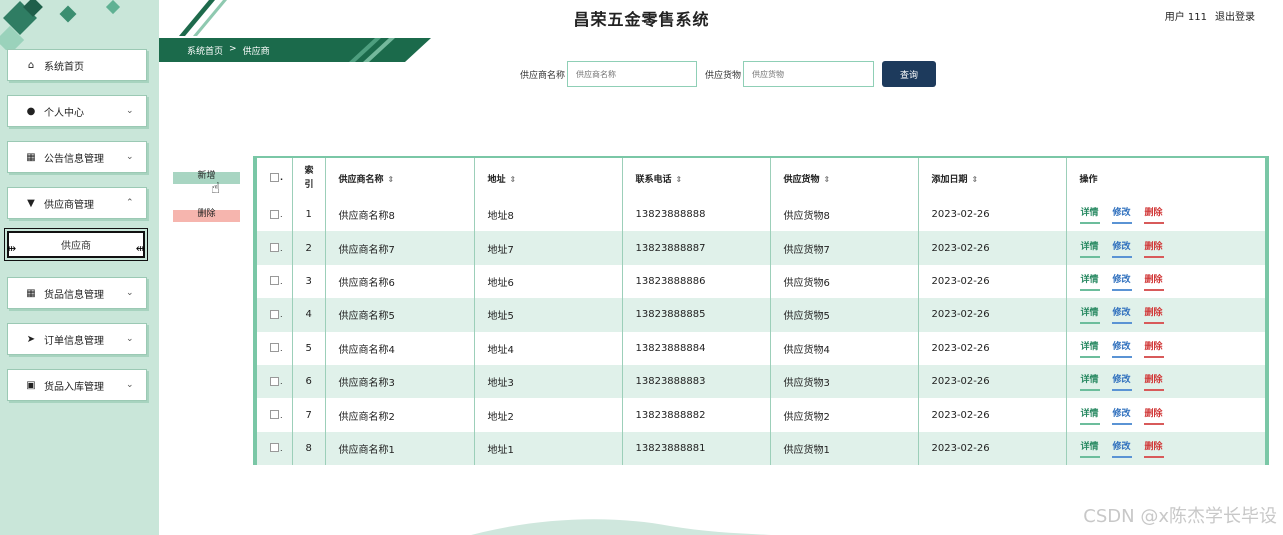 The image size is (1283, 535). I want to click on send-icon: ➤, so click(31, 339).